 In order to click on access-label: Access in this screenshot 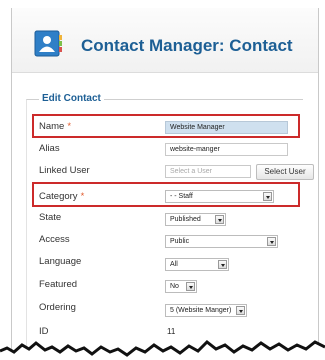, I will do `click(54, 239)`.